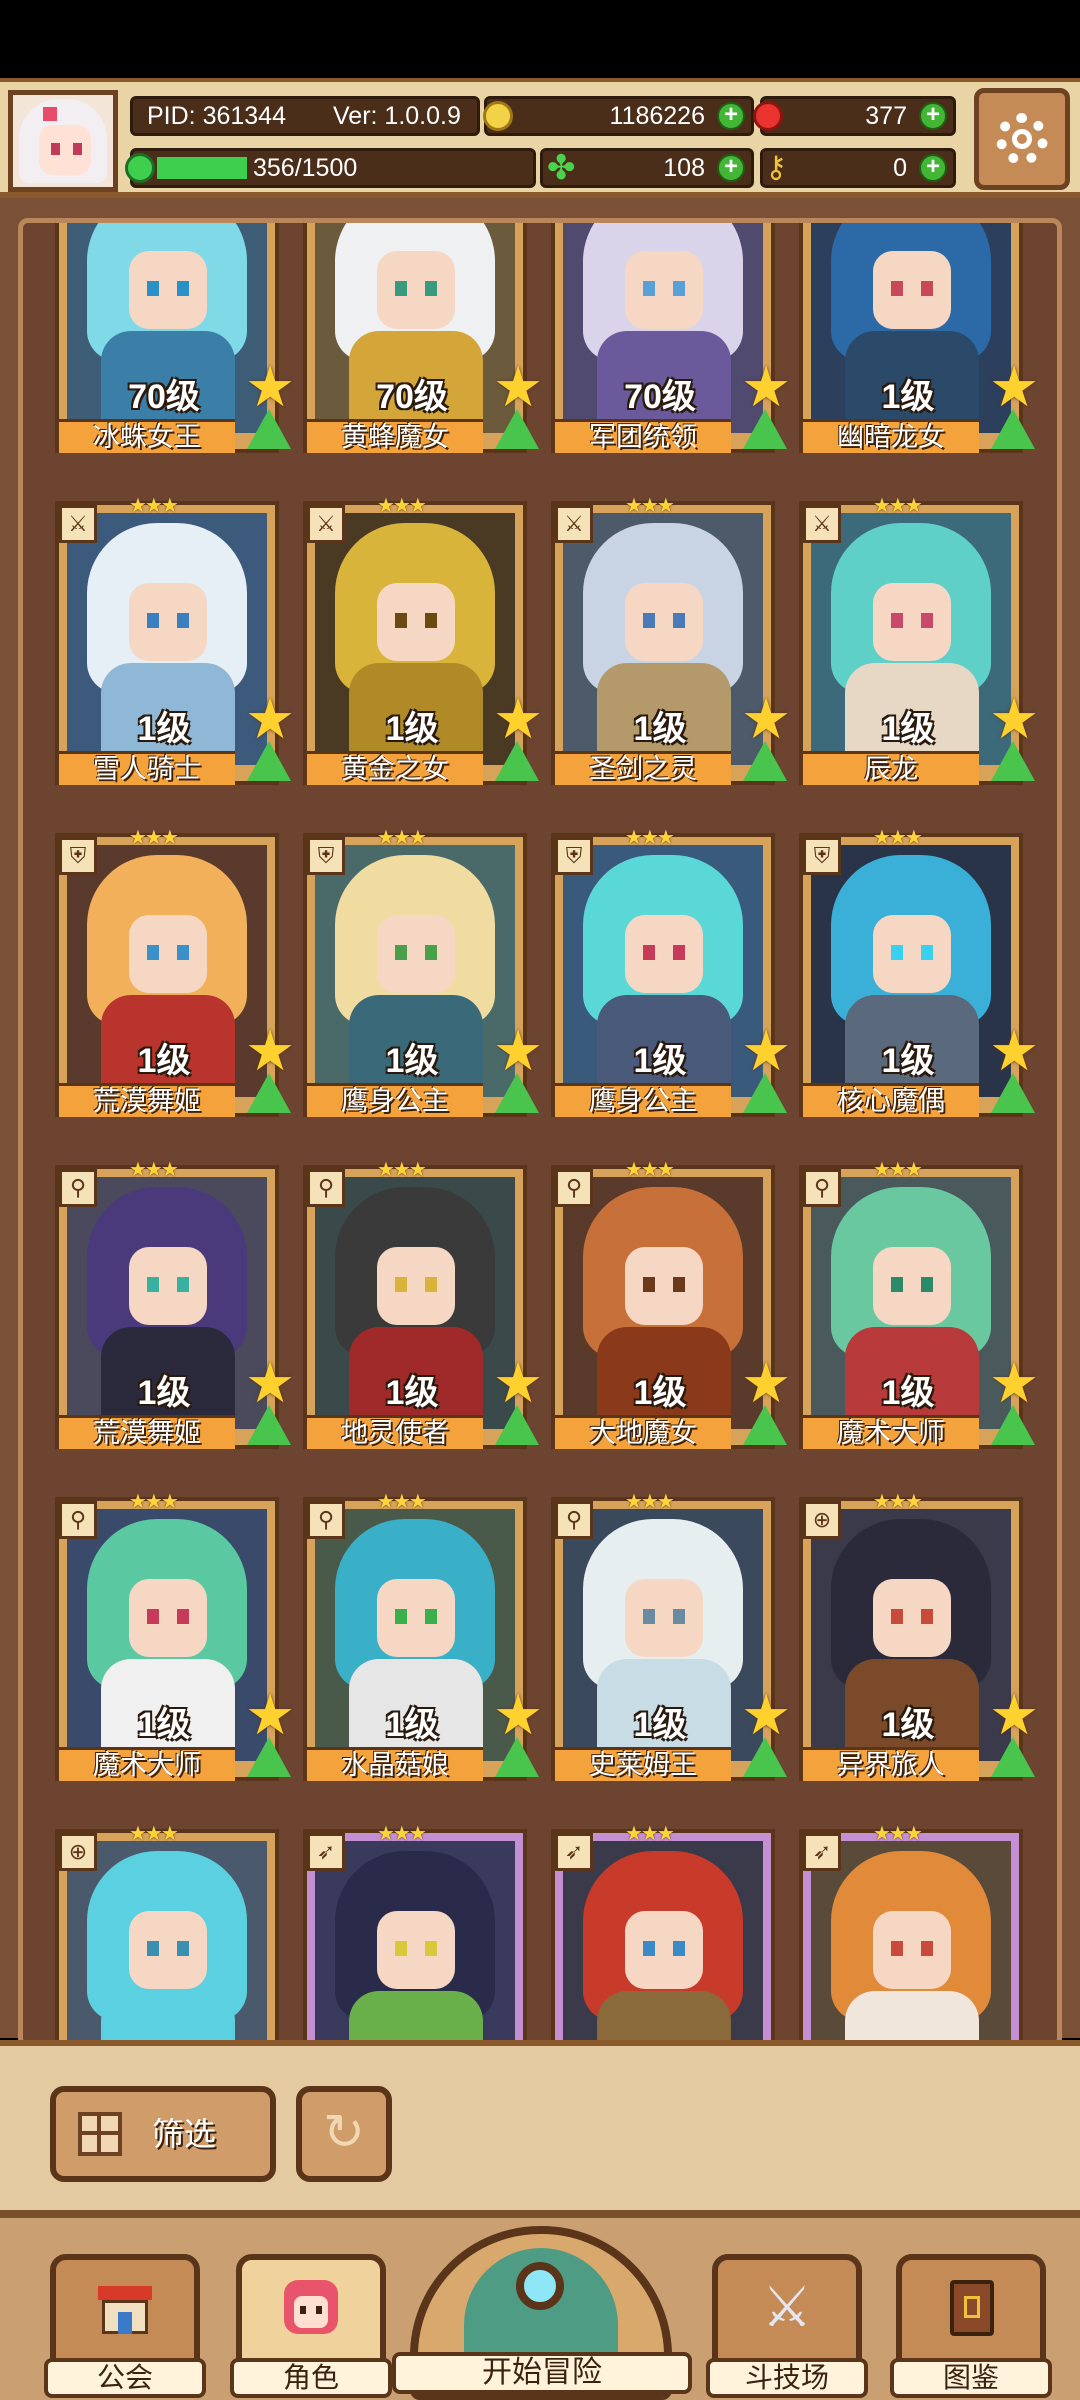 This screenshot has width=1080, height=2400. Describe the element at coordinates (643, 1764) in the screenshot. I see `character-name: 史莱姆王` at that location.